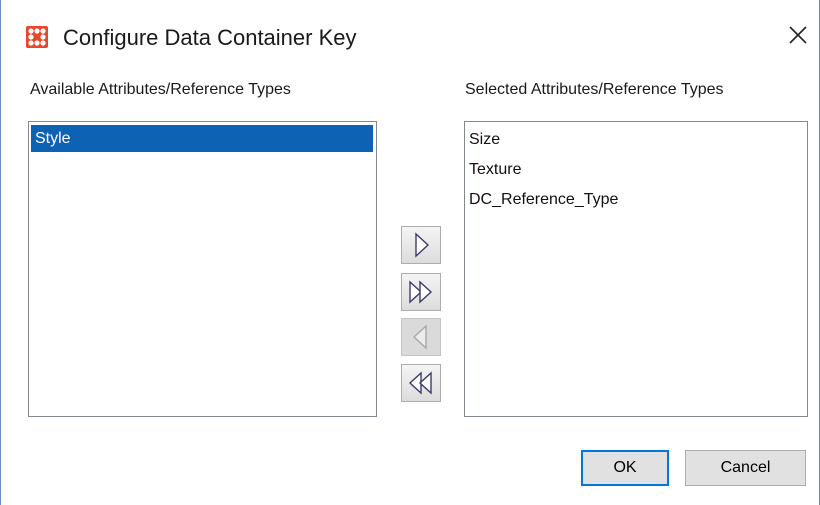 The height and width of the screenshot is (505, 820). Describe the element at coordinates (410, 33) in the screenshot. I see `title-bar: Configure Data Container Key` at that location.